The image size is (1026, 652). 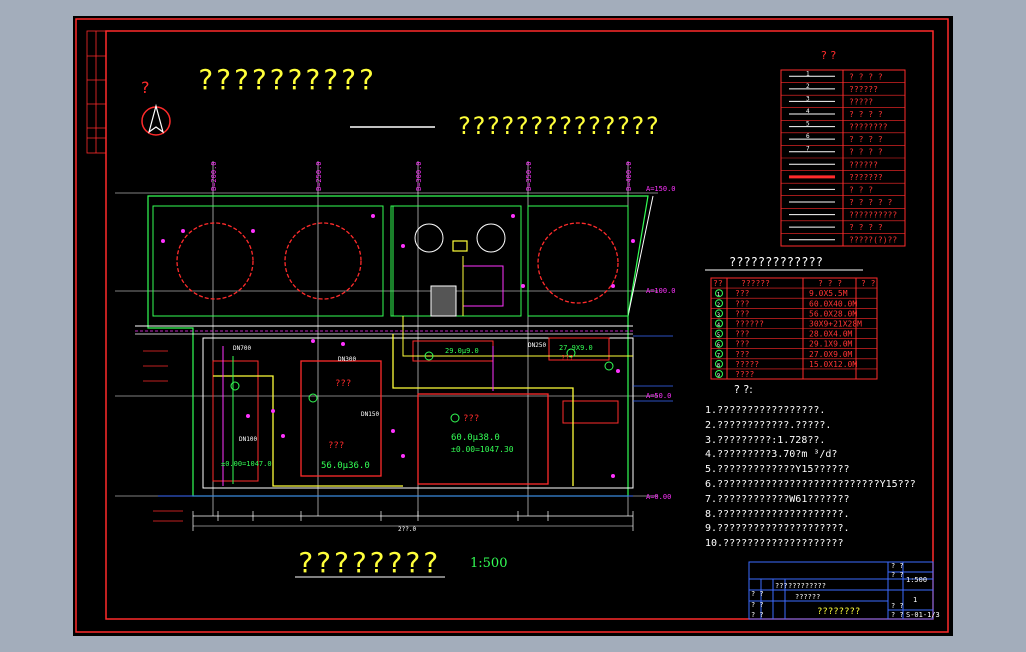 What do you see at coordinates (915, 600) in the screenshot?
I see `title-block-cell-9: 1` at bounding box center [915, 600].